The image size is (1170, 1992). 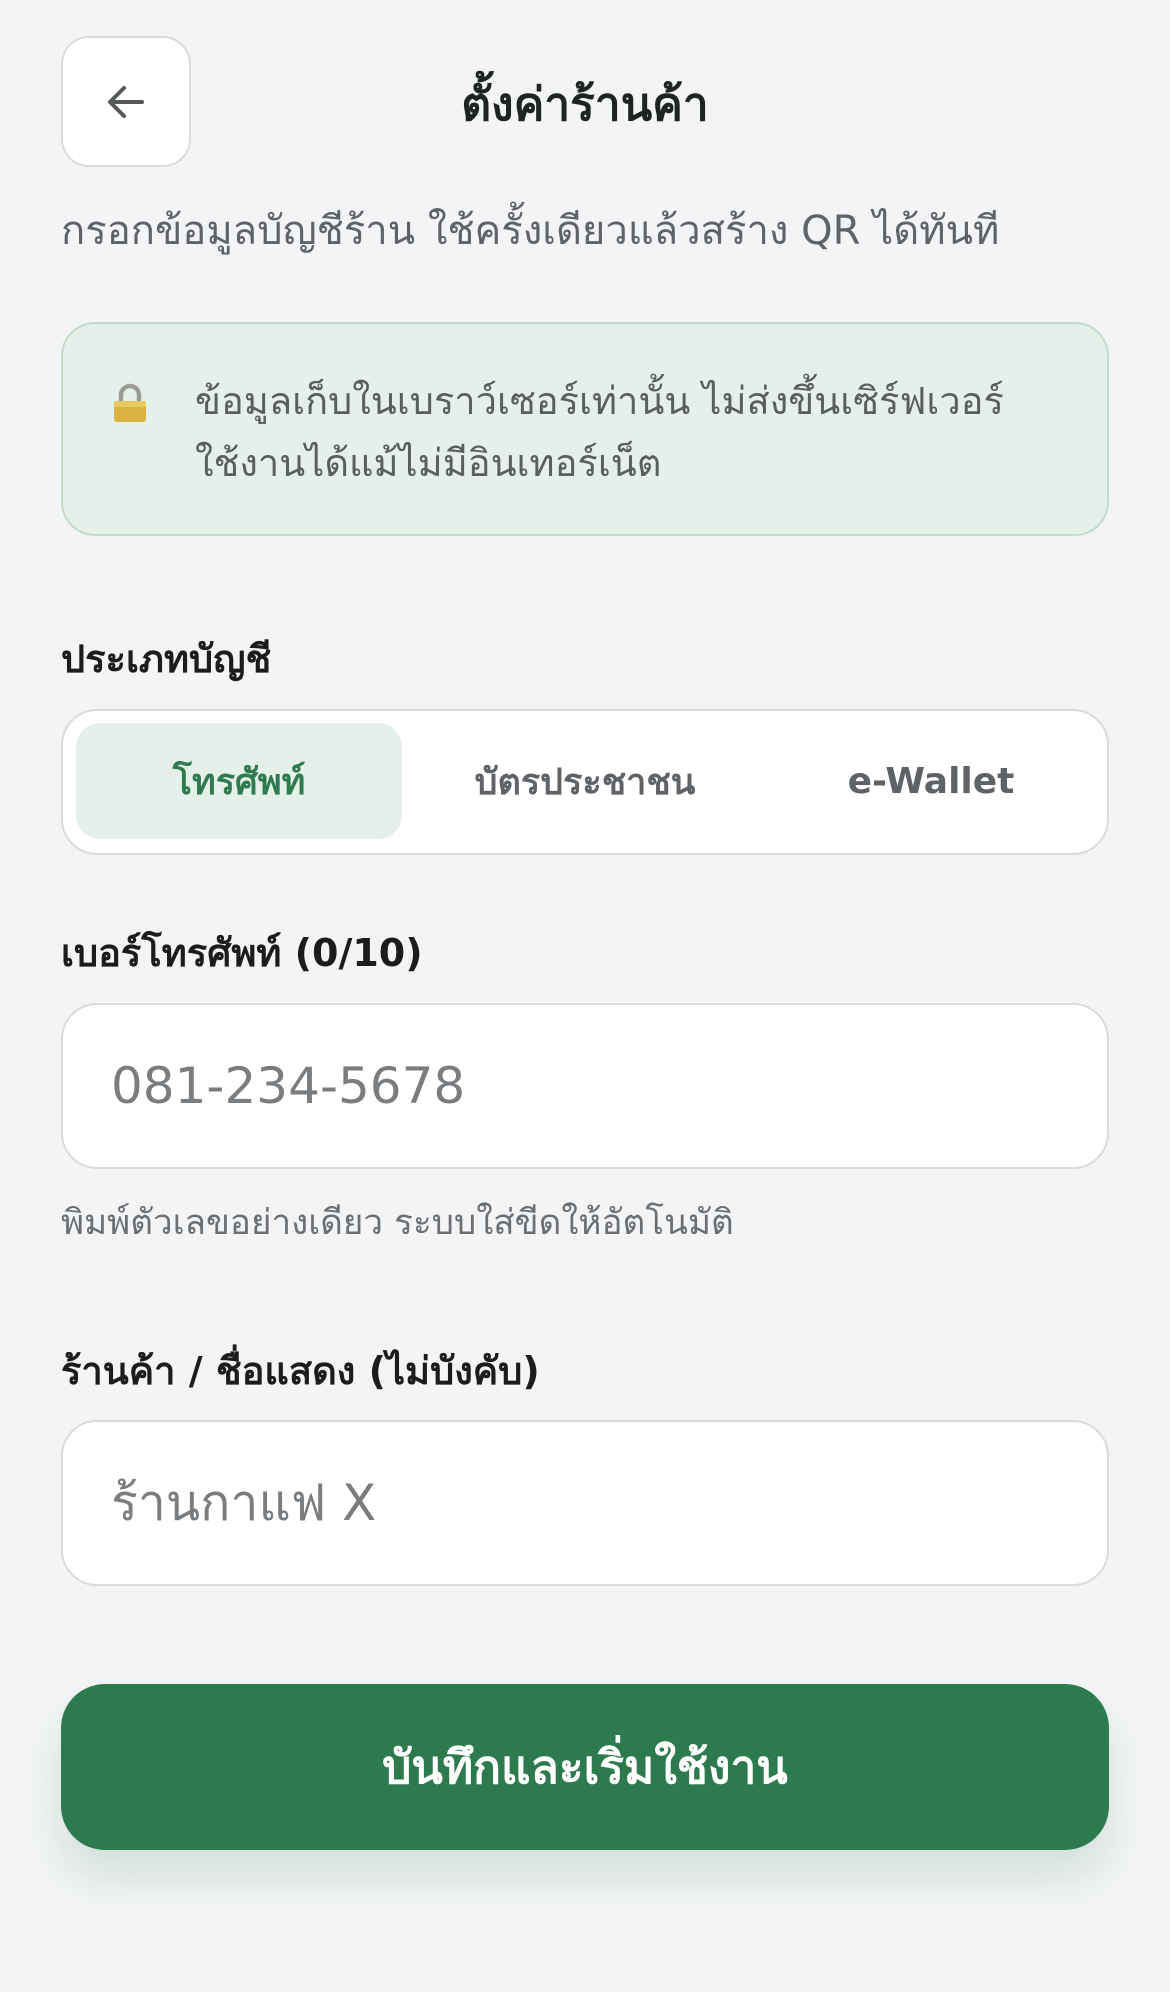 What do you see at coordinates (931, 781) in the screenshot?
I see `account-type-option-ewallet: e-Wallet` at bounding box center [931, 781].